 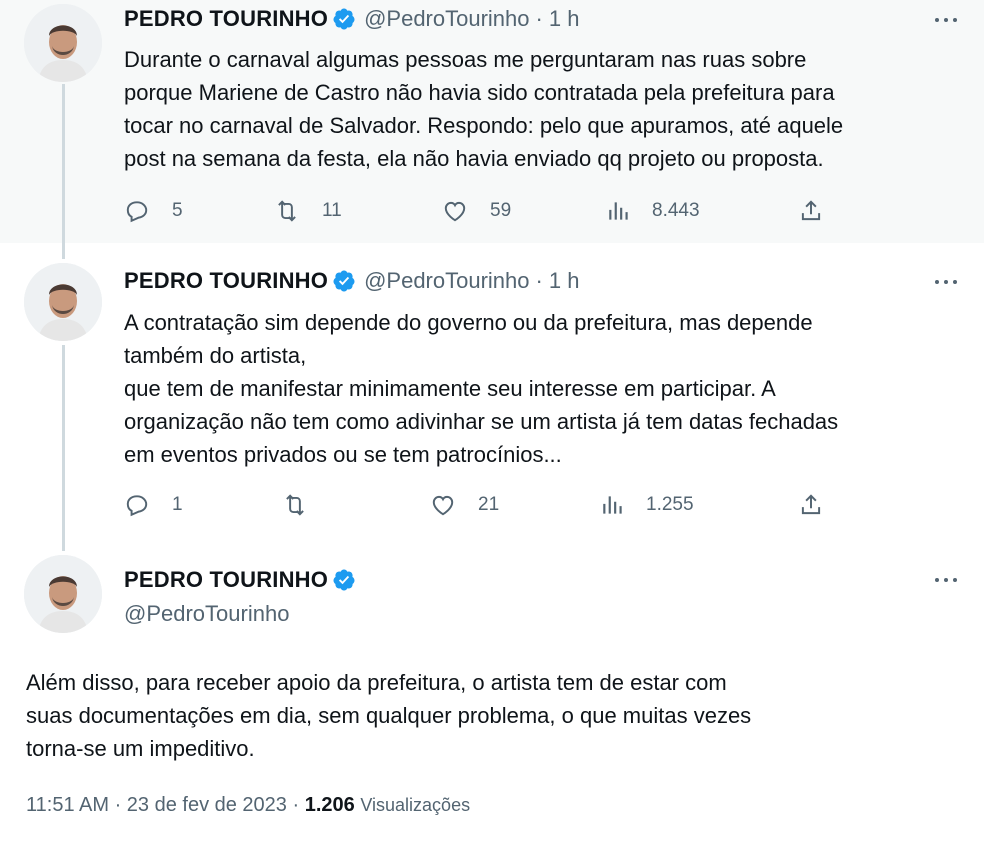 I want to click on retweet-button: 11, so click(x=308, y=211).